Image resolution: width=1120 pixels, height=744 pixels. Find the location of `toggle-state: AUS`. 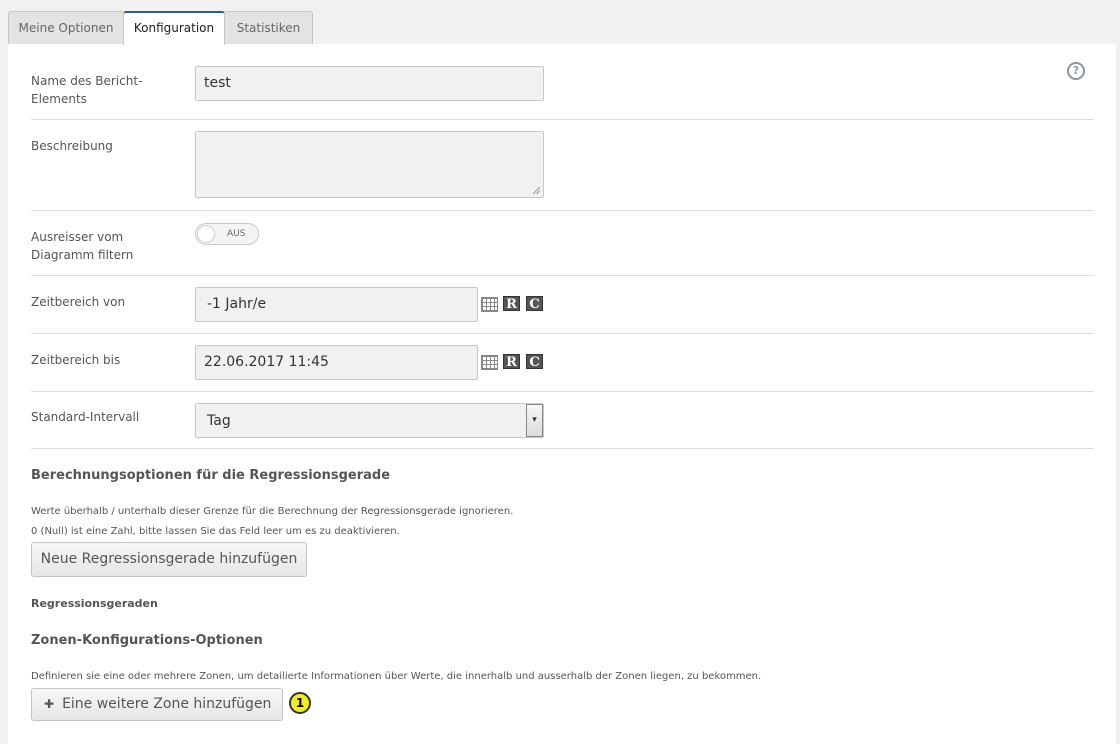

toggle-state: AUS is located at coordinates (236, 234).